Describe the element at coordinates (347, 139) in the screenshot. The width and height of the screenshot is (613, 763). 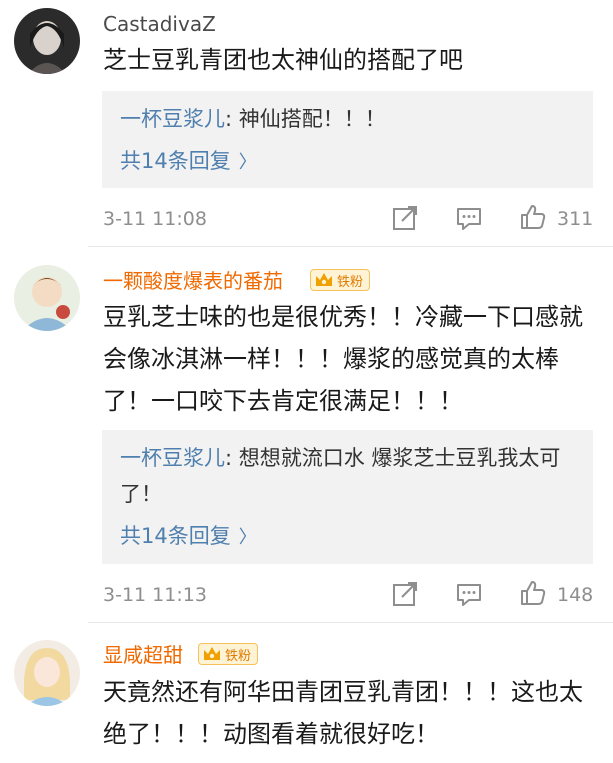
I see `reply-preview: 一杯豆浆儿: 神仙搭配！！！ 共14条回复〉` at that location.